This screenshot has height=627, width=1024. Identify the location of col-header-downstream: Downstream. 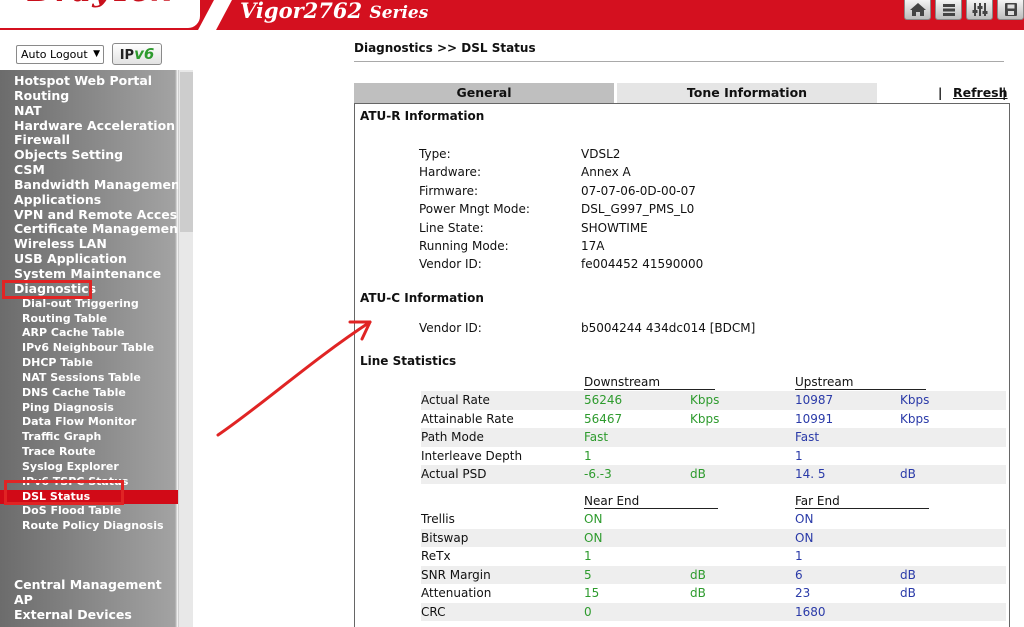
(649, 383).